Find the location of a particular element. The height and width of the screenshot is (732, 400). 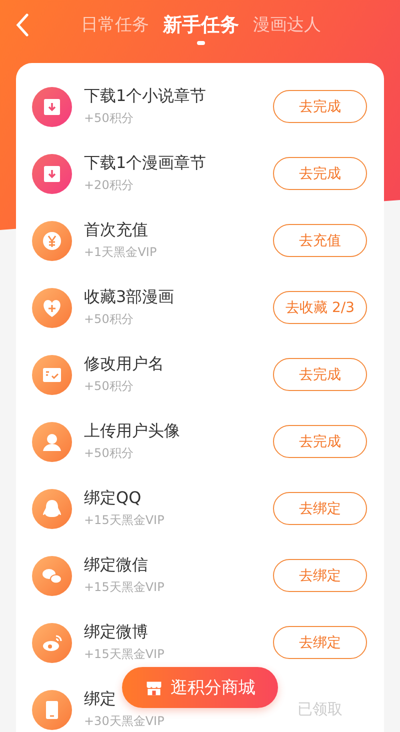

task-reward: +30天黑金VIP is located at coordinates (125, 721).